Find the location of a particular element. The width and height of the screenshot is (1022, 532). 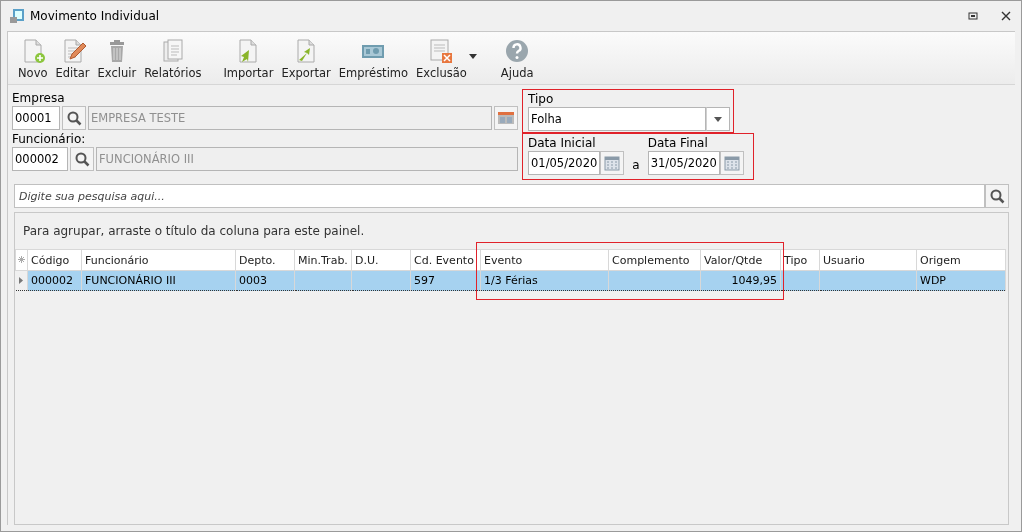

toolbar-button: Exclusão is located at coordinates (441, 59).